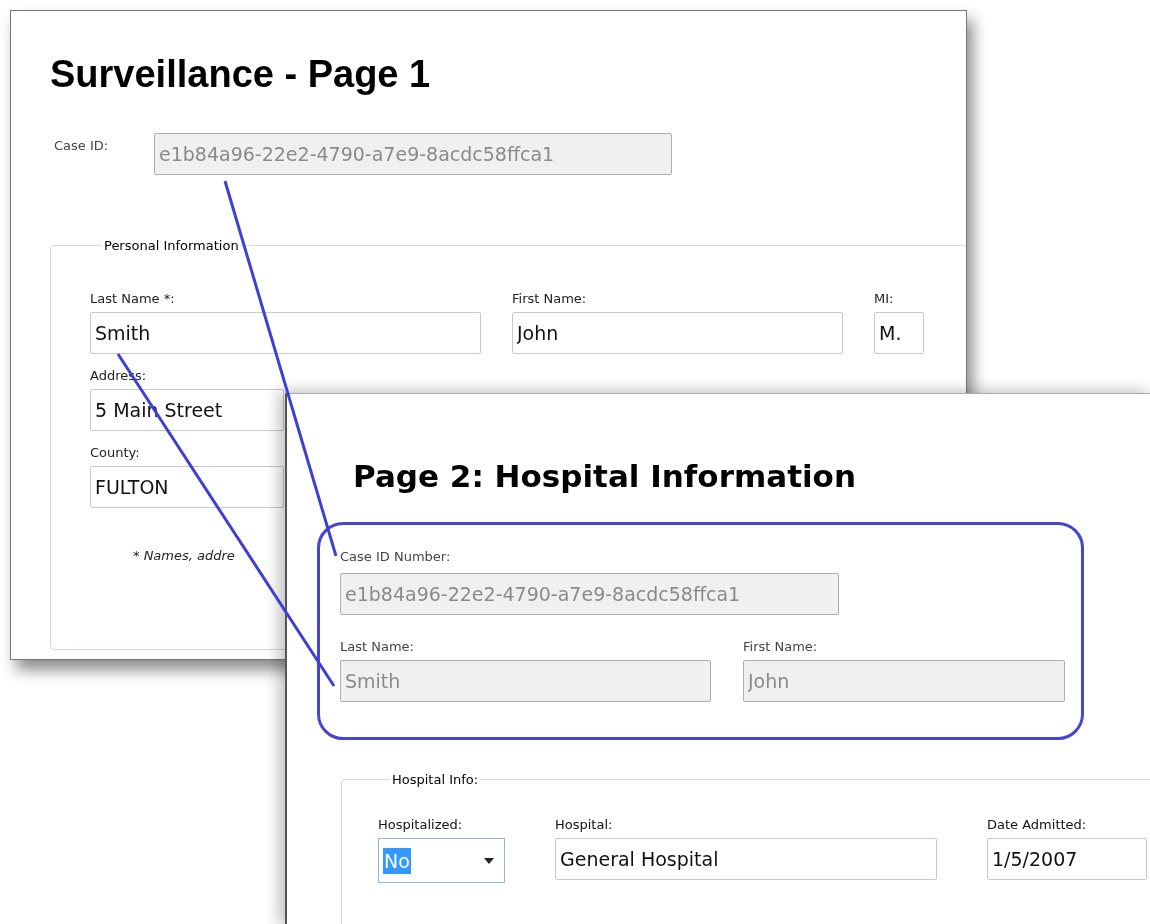 The height and width of the screenshot is (924, 1150). I want to click on panel-legend: Hospital Info:, so click(435, 779).